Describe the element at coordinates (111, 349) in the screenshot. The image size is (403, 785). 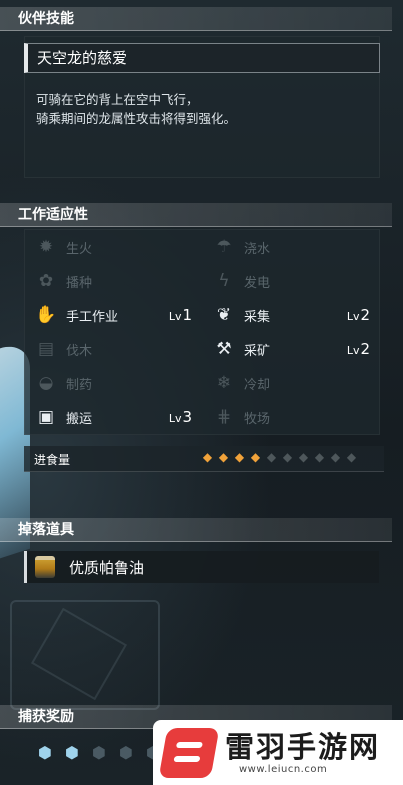
I see `work-item: ▤ 伐木` at that location.